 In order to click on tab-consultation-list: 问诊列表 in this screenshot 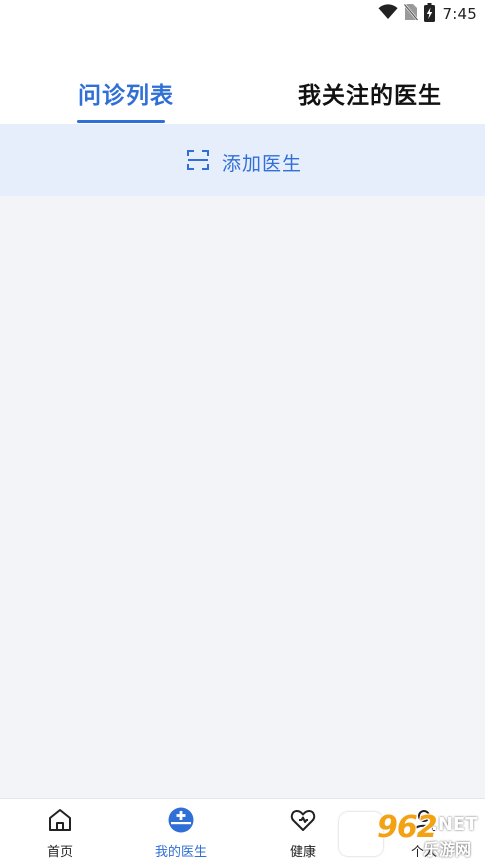, I will do `click(126, 93)`.